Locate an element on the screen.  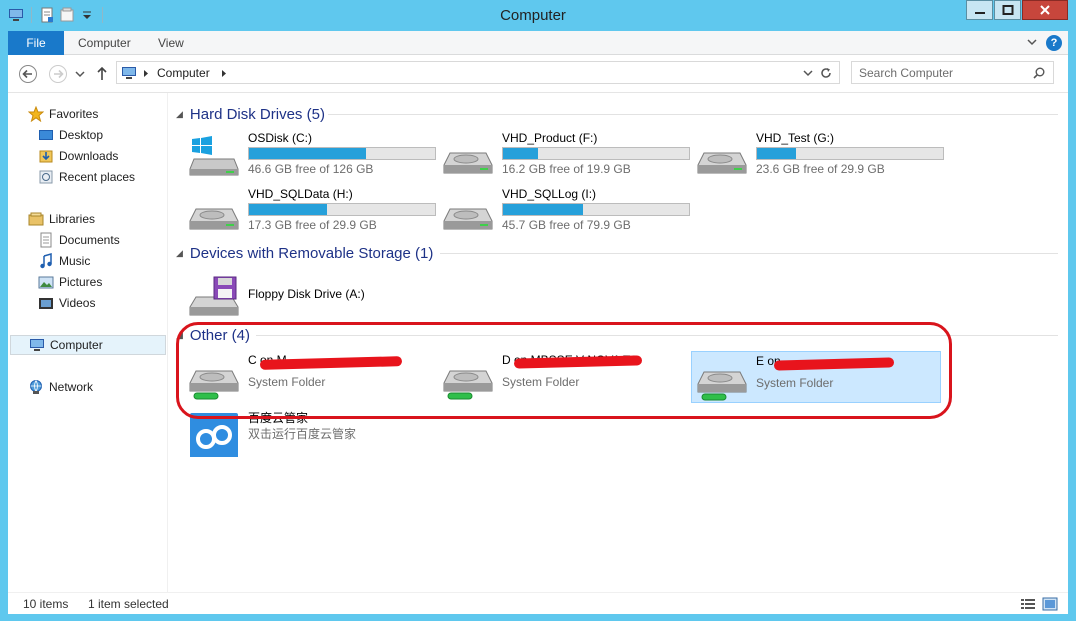
refresh-icon is located at coordinates (826, 73).